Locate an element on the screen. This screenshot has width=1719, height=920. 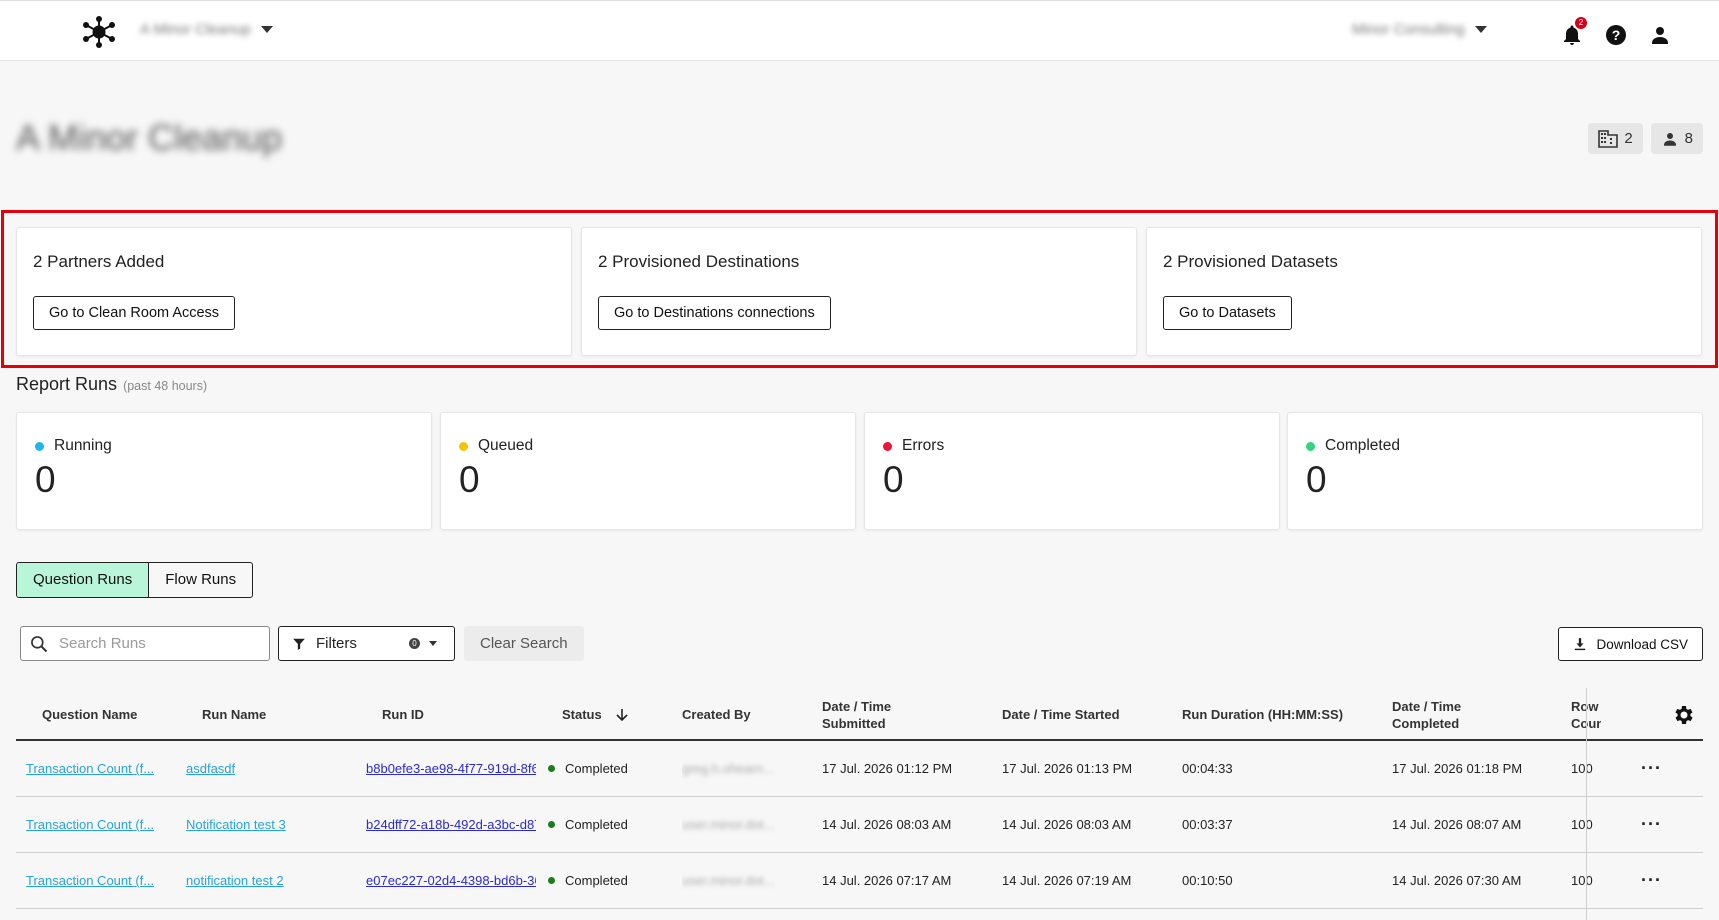
completed-text: 17 Jul. 2026 01:18 PM is located at coordinates (1457, 768).